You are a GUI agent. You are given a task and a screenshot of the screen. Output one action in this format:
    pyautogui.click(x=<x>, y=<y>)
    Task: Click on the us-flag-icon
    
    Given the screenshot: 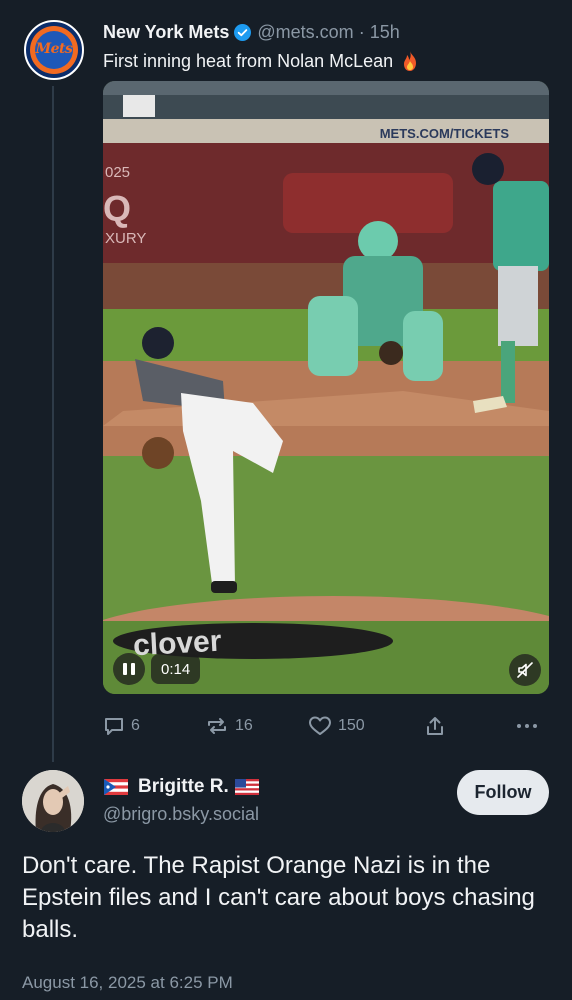 What is the action you would take?
    pyautogui.click(x=246, y=787)
    